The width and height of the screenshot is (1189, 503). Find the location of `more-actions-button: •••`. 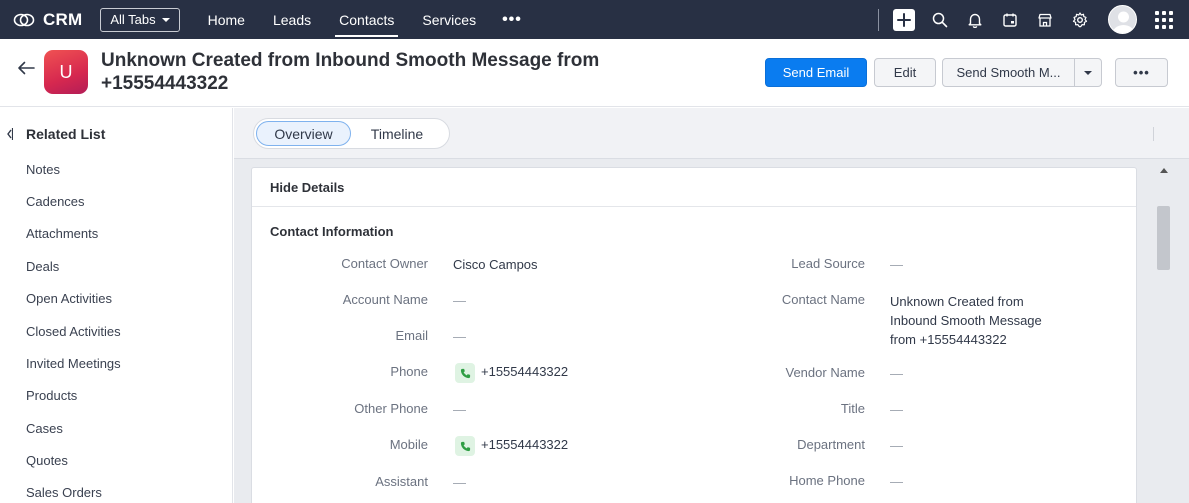

more-actions-button: ••• is located at coordinates (1141, 72).